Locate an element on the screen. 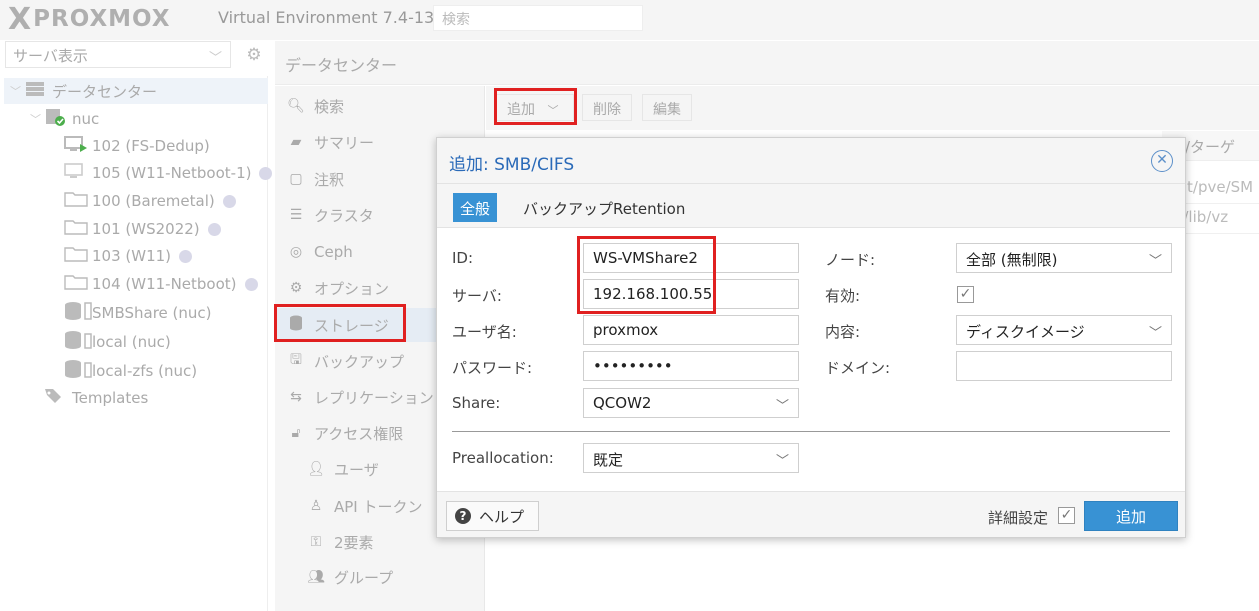  id-label: ID: is located at coordinates (463, 258).